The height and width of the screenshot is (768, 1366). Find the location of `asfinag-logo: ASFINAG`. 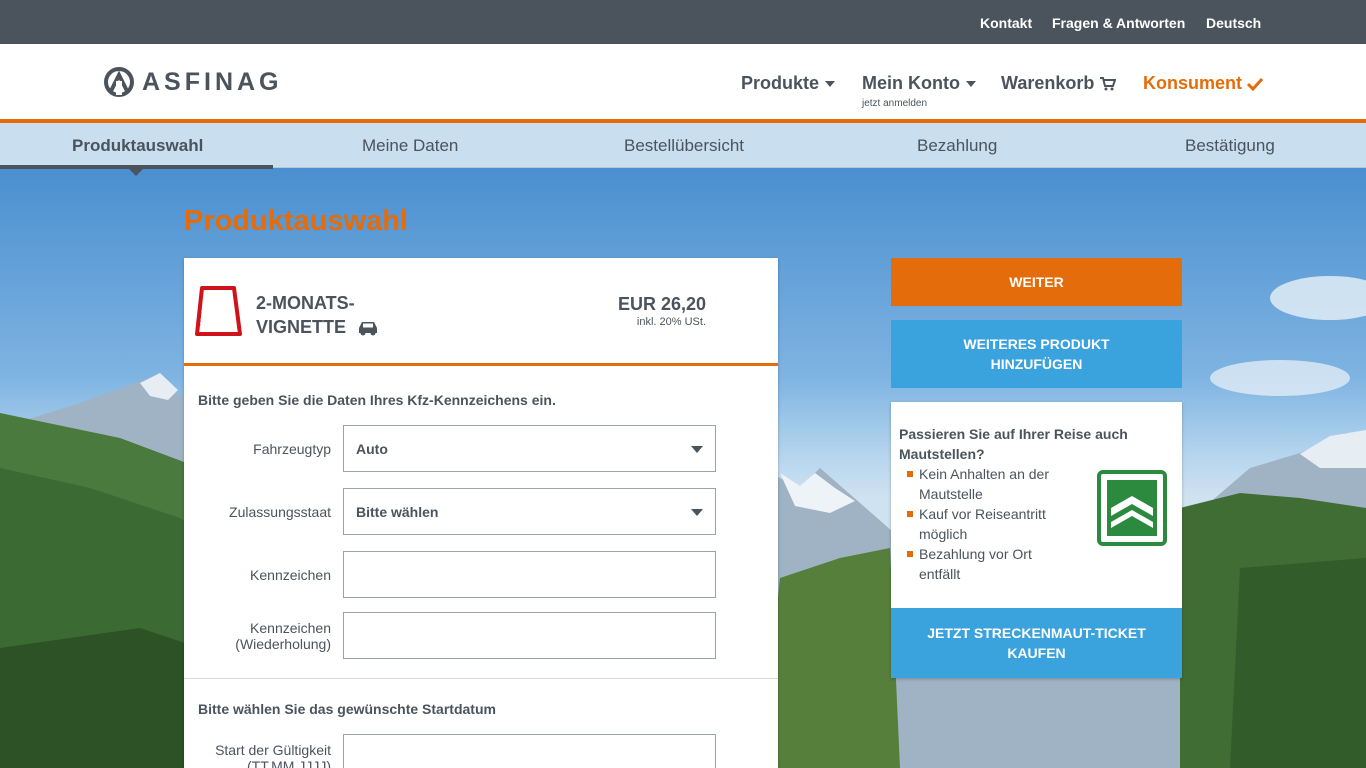

asfinag-logo: ASFINAG is located at coordinates (193, 82).